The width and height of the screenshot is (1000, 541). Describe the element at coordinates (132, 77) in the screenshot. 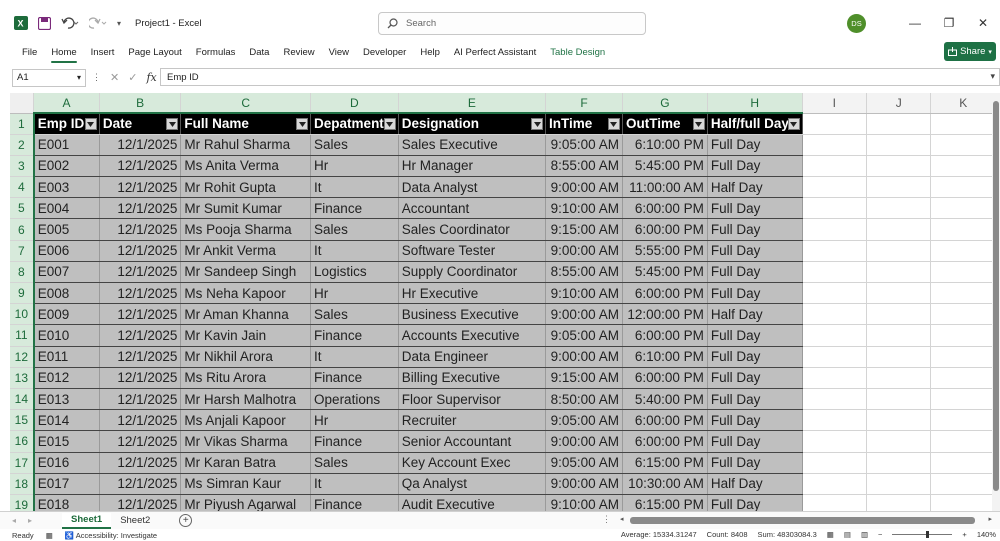

I see `enter-icon: ✓` at that location.